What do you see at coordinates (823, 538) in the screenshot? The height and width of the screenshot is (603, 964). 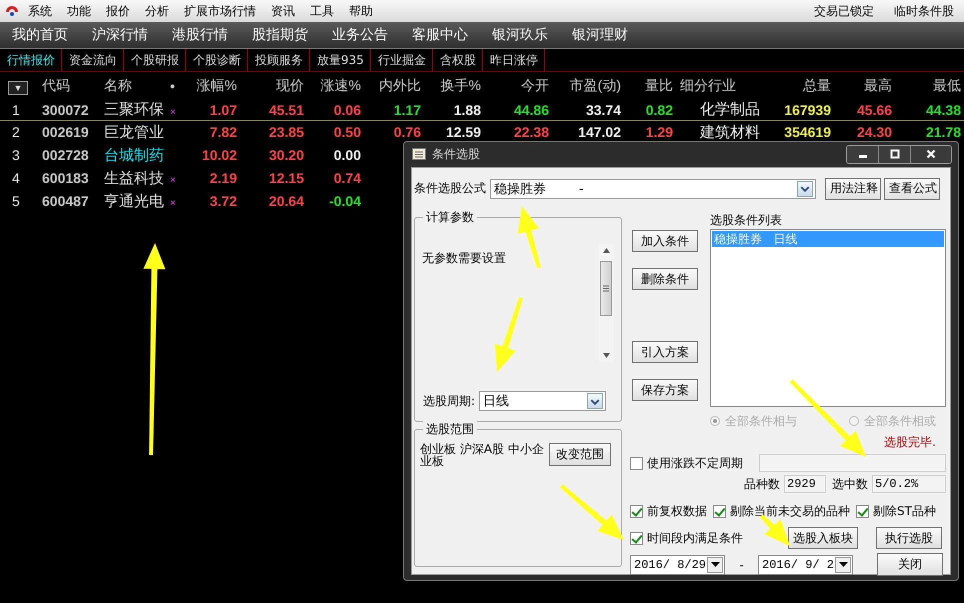 I see `button: 选股入板块` at bounding box center [823, 538].